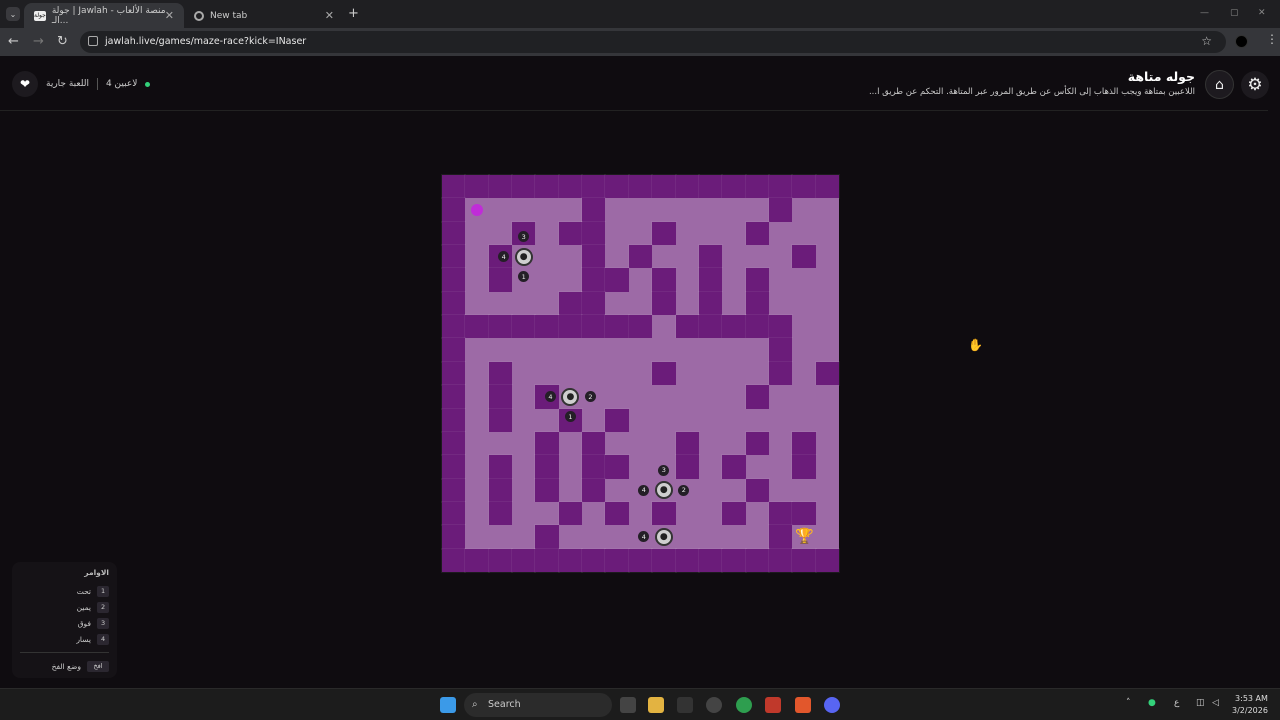 This screenshot has height=720, width=1280. I want to click on clock-date: 3/2/2026, so click(1250, 710).